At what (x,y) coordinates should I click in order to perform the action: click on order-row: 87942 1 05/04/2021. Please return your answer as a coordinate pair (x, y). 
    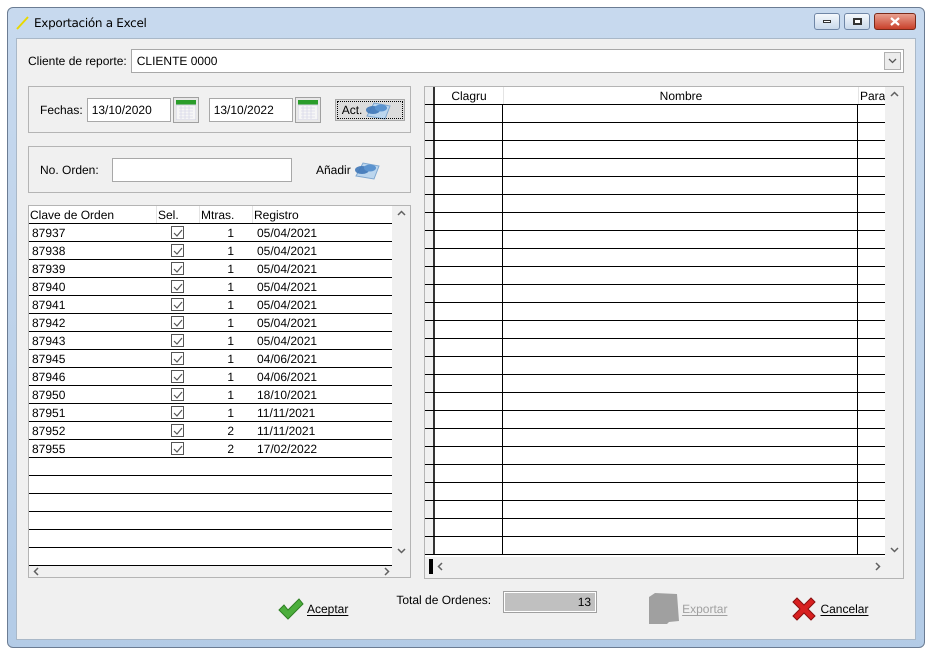
    Looking at the image, I should click on (210, 323).